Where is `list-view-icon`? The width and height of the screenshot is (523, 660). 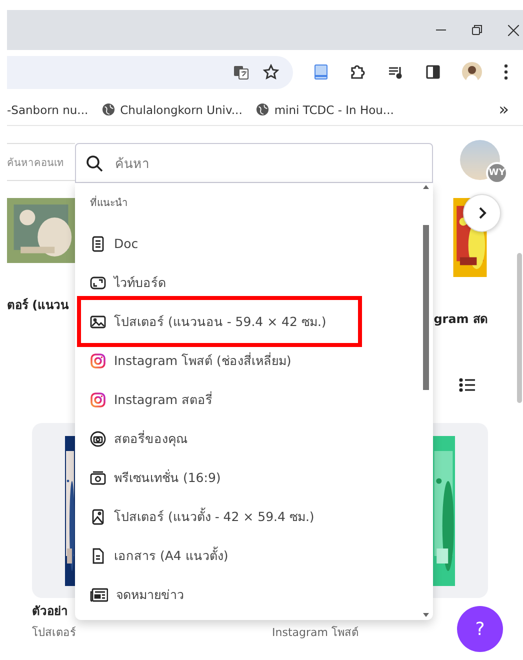
list-view-icon is located at coordinates (467, 385).